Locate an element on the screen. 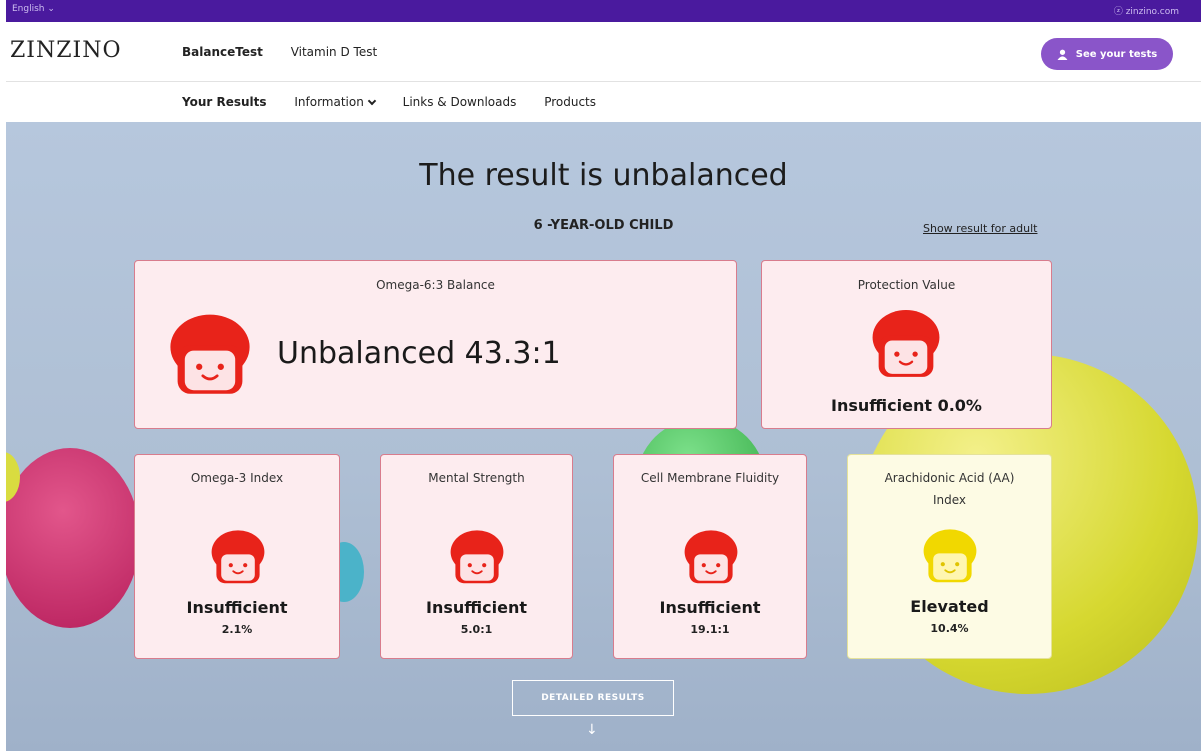 This screenshot has height=751, width=1203. mental-strength-card: Mental Strength Insufficient 5.0:1 is located at coordinates (476, 556).